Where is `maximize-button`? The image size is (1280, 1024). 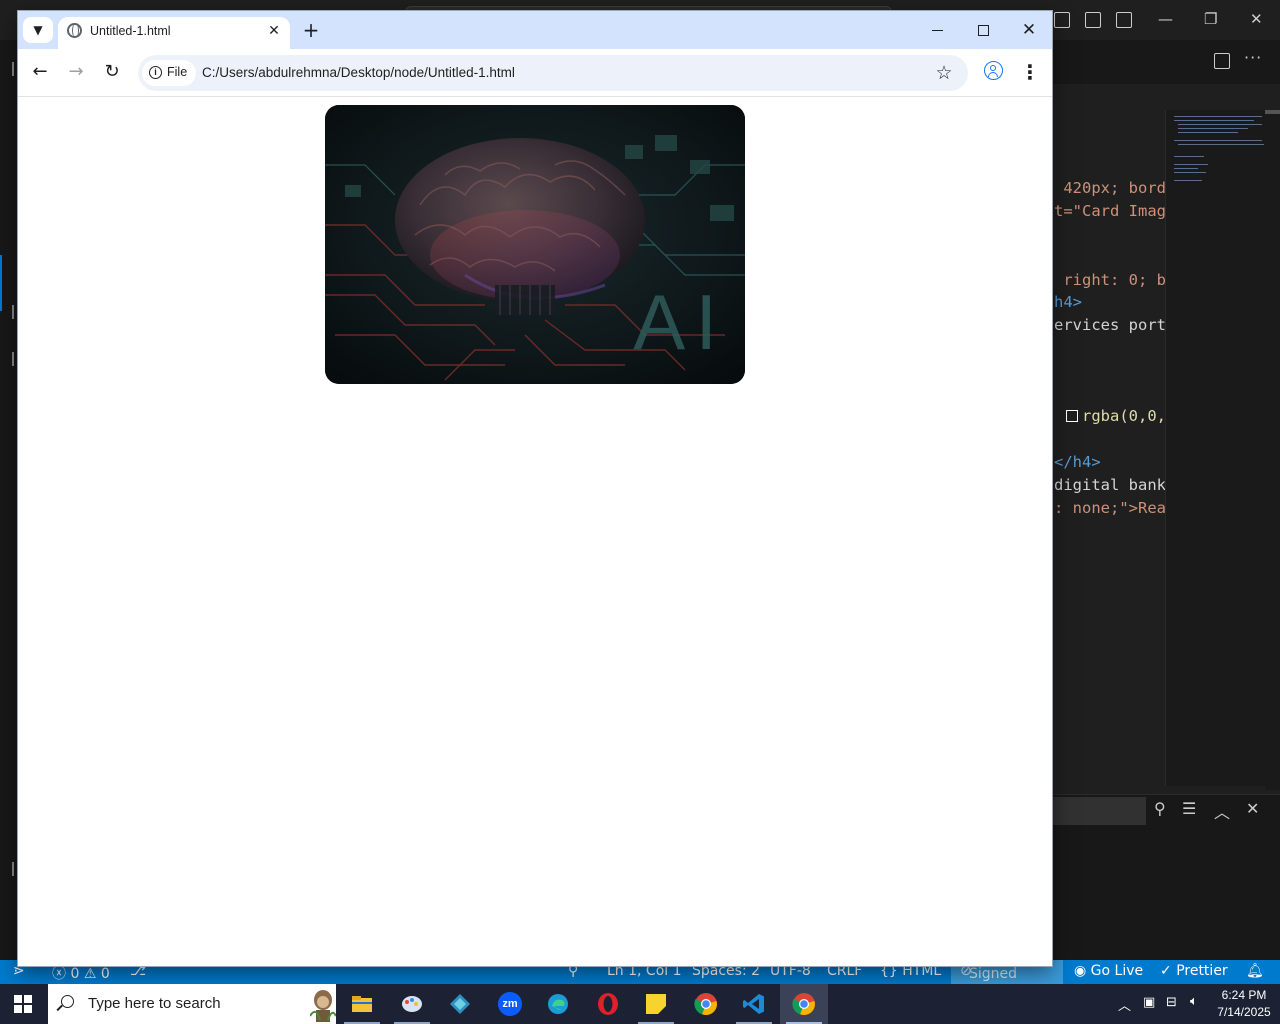 maximize-button is located at coordinates (983, 30).